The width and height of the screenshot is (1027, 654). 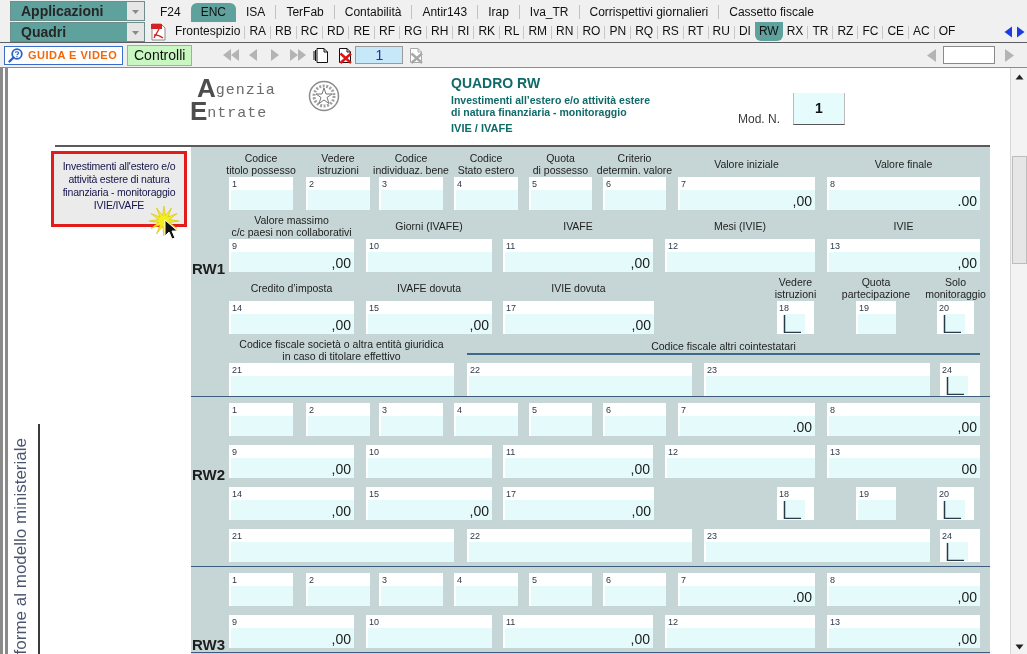 I want to click on tab: RL, so click(x=512, y=31).